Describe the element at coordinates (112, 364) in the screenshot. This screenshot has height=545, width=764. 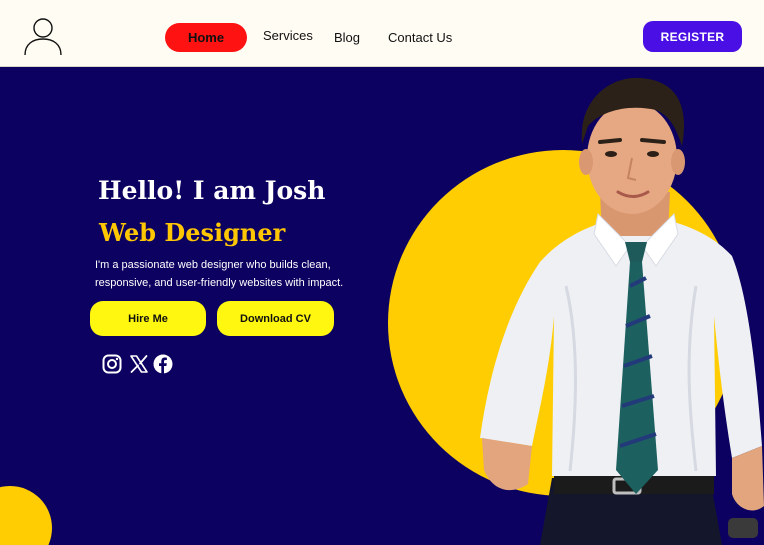
I see `instagram-icon` at that location.